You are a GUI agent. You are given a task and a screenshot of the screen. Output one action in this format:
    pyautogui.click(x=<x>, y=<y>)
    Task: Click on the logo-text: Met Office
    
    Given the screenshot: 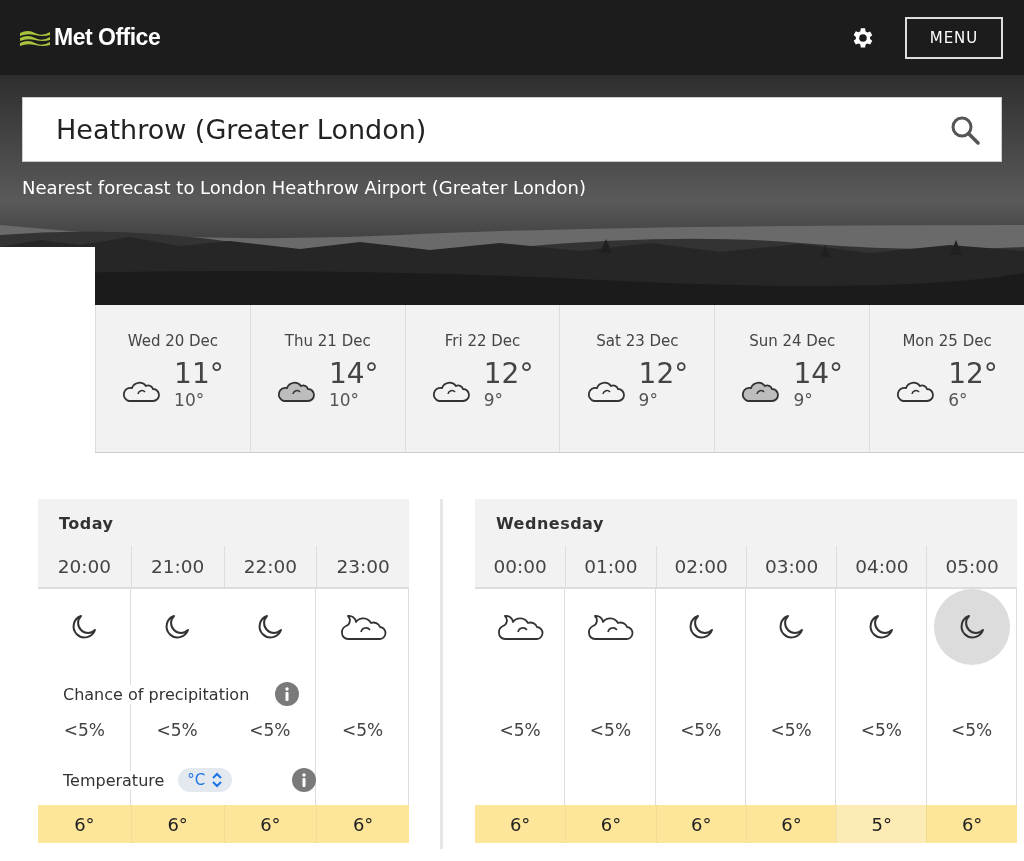 What is the action you would take?
    pyautogui.click(x=107, y=37)
    